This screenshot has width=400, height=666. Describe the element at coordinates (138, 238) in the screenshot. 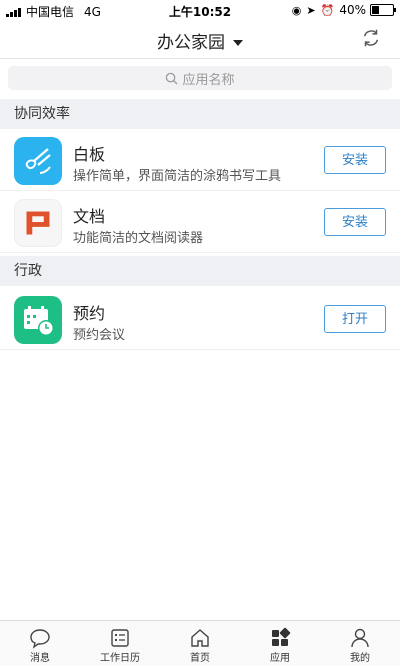

I see `app-description: 功能简洁的文档阅读器` at that location.